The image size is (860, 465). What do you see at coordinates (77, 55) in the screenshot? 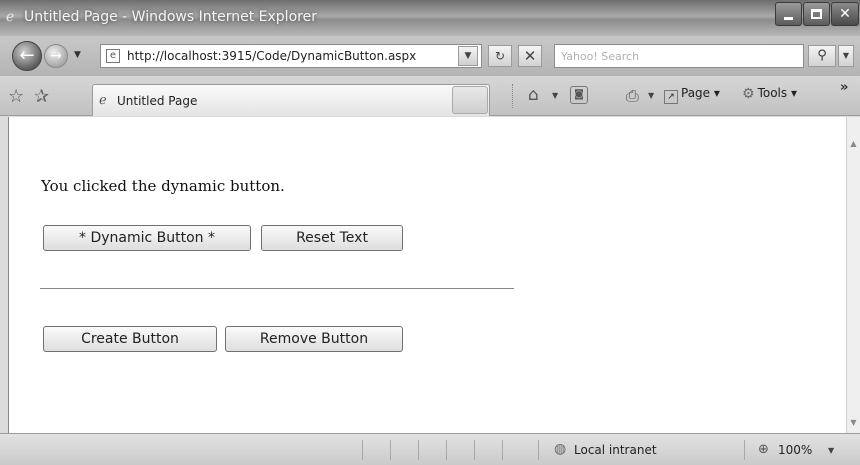
I see `recent-pages-dropdown: ▼` at bounding box center [77, 55].